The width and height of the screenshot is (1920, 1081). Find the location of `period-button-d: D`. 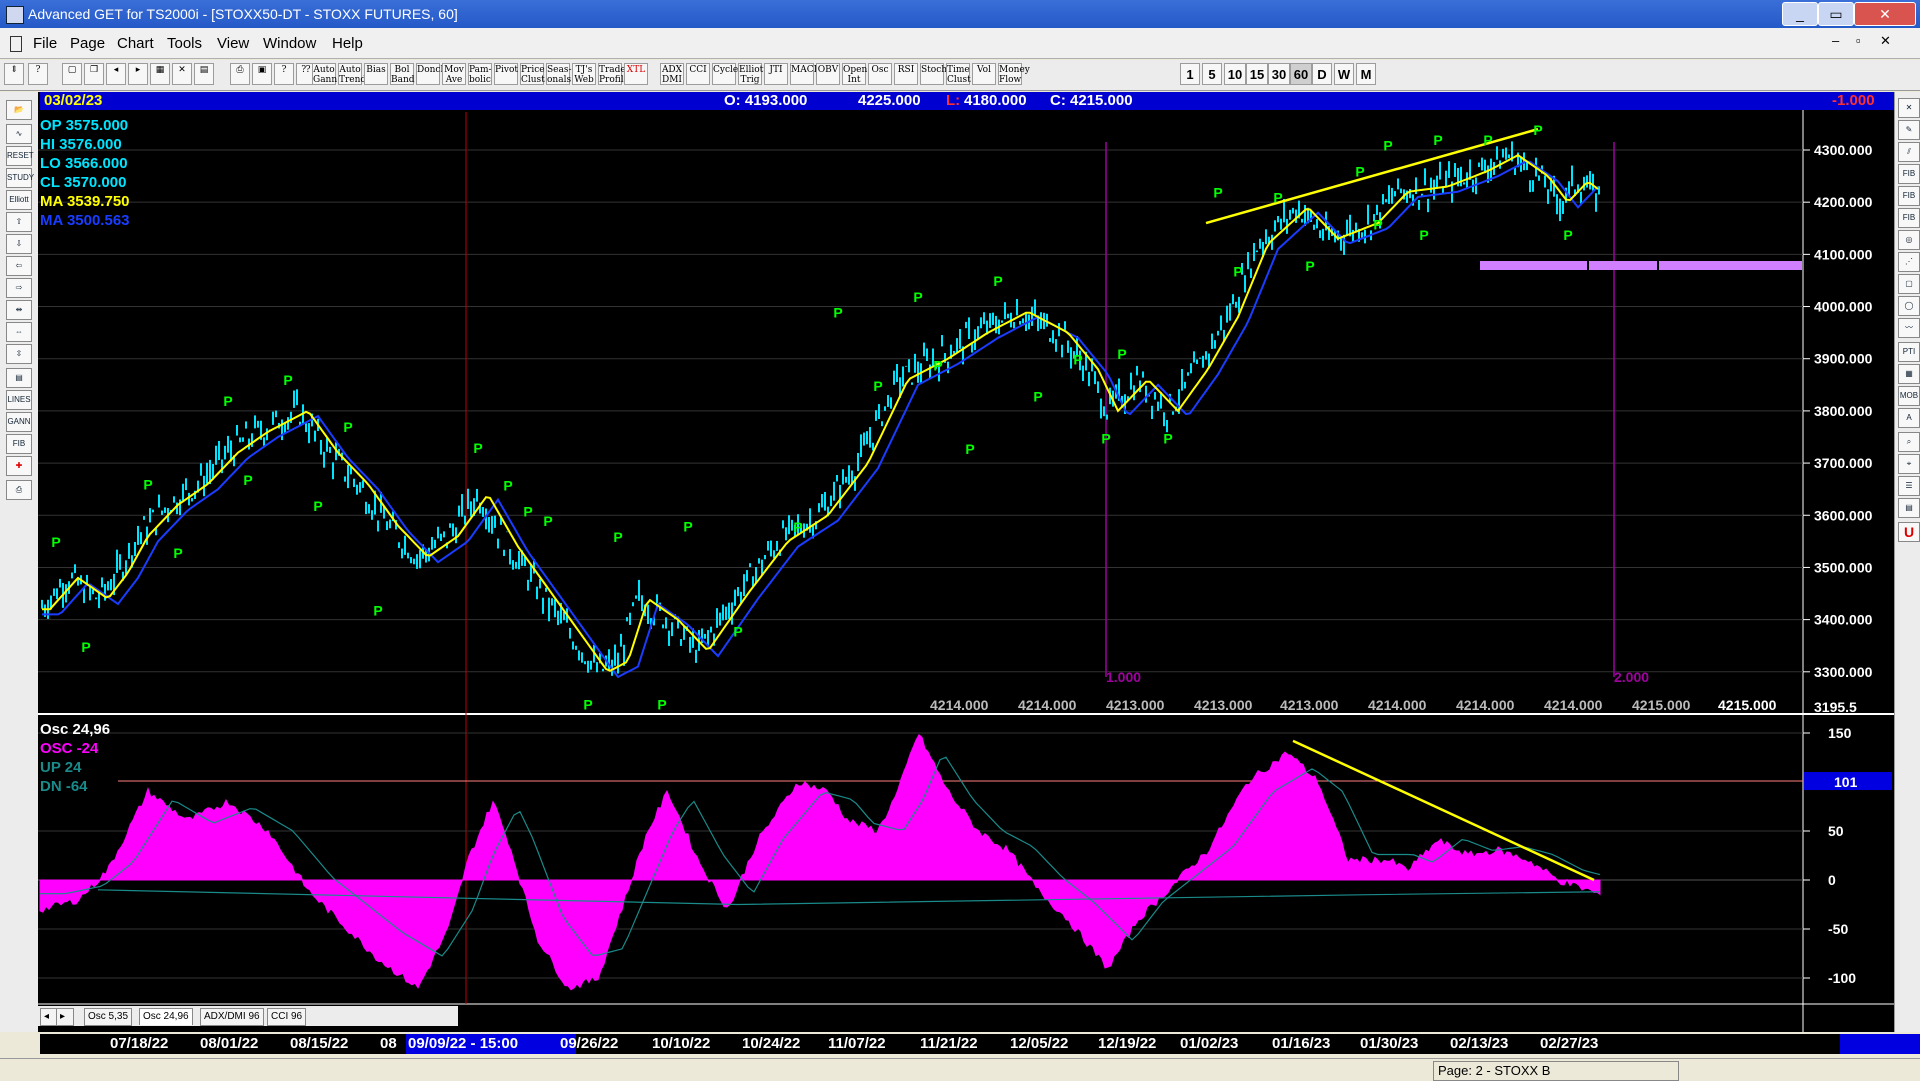

period-button-d: D is located at coordinates (1322, 74).